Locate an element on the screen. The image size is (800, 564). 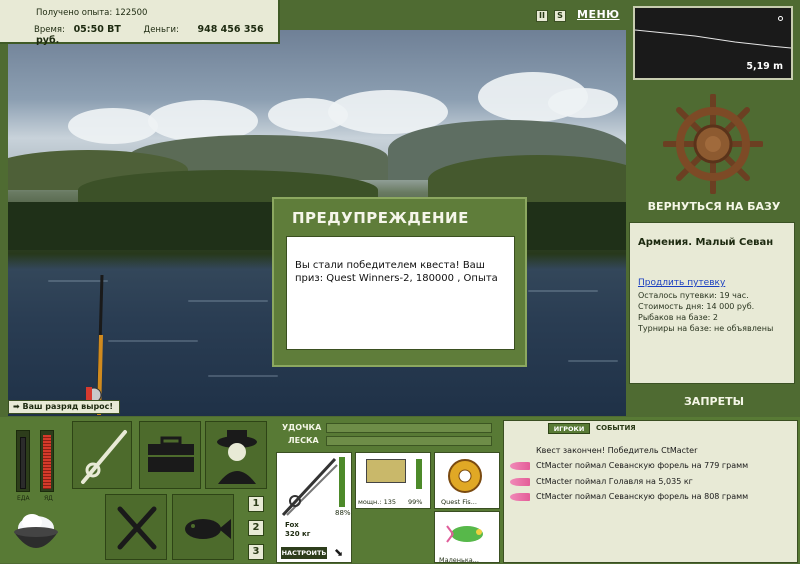
restrictions-button: ЗАПРЕТЫ is located at coordinates (714, 401).